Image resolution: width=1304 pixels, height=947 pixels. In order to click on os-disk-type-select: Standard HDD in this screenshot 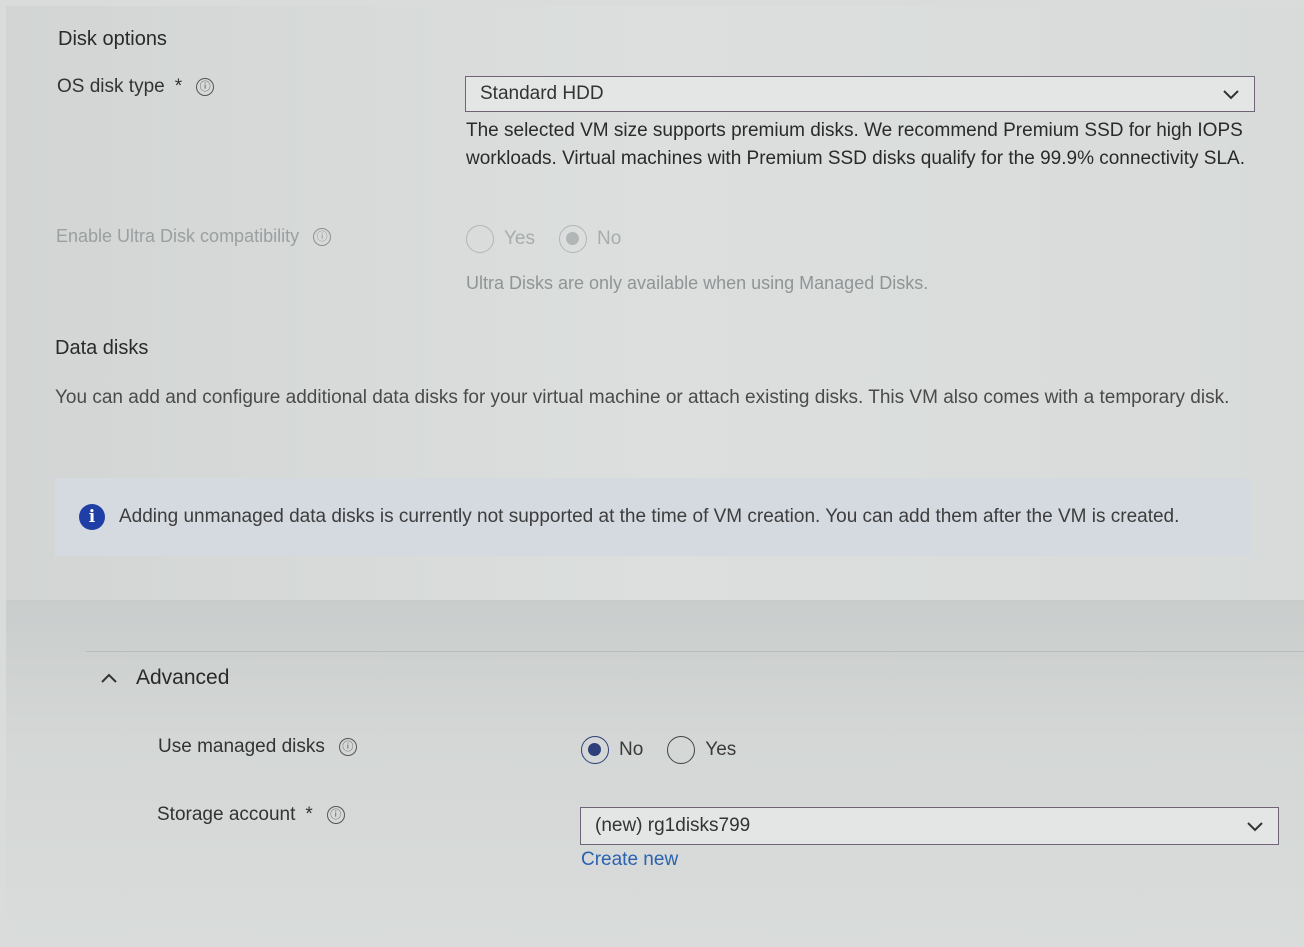, I will do `click(860, 94)`.